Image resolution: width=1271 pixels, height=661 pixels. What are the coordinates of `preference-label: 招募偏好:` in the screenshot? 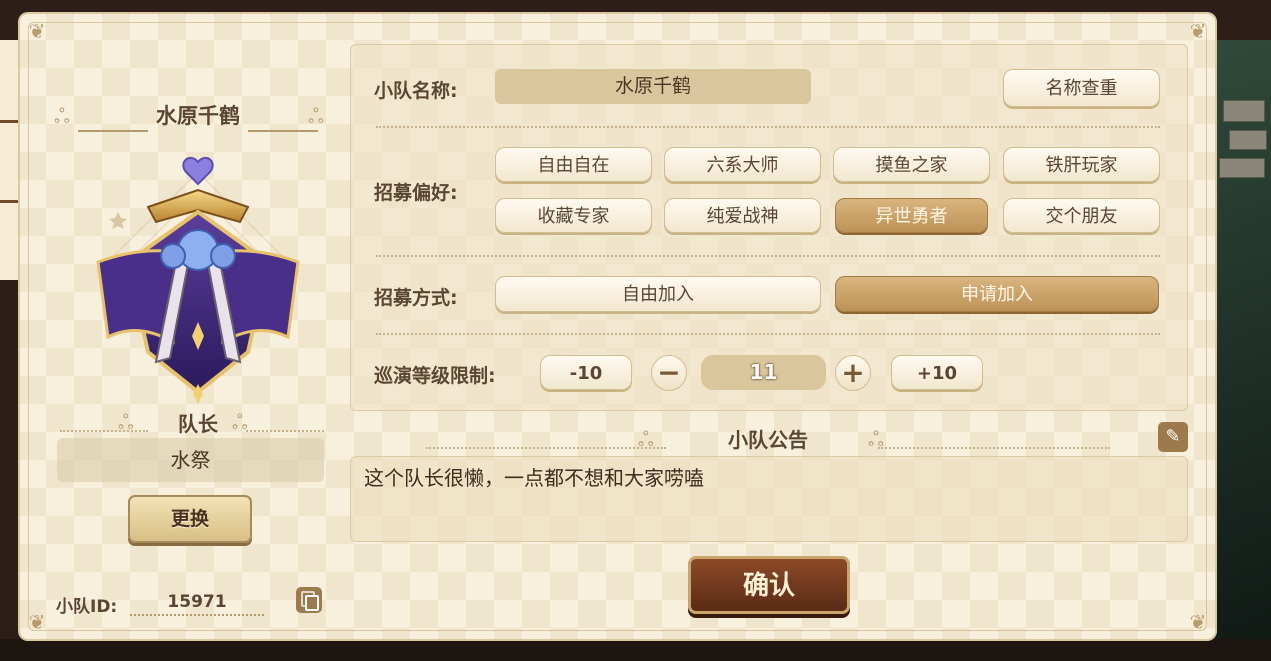 It's located at (416, 193).